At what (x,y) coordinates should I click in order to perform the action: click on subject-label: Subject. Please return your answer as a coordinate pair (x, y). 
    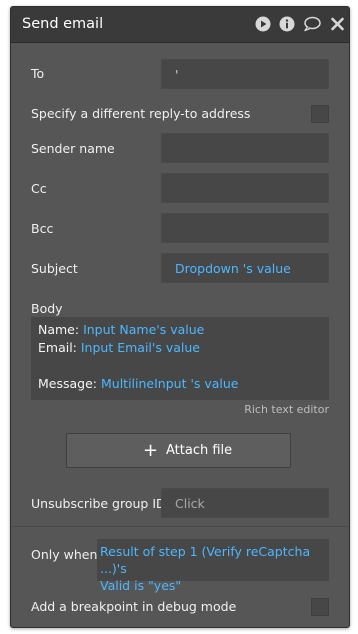
    Looking at the image, I should click on (54, 268).